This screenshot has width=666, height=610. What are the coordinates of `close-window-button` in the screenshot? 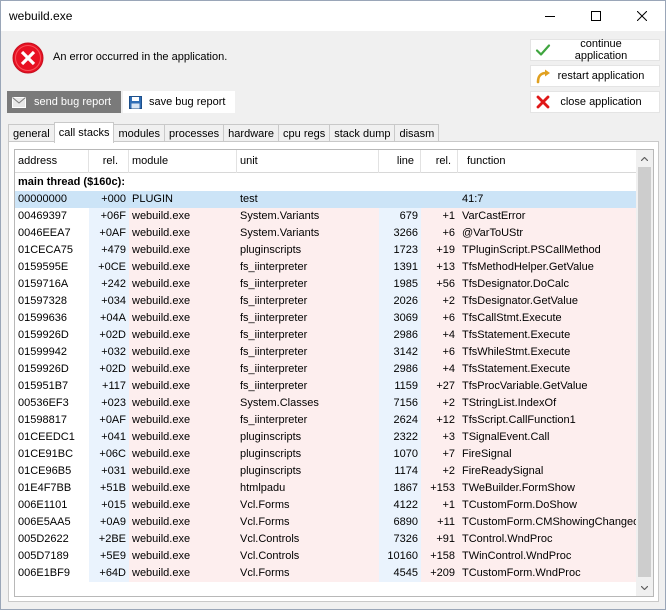 It's located at (642, 16).